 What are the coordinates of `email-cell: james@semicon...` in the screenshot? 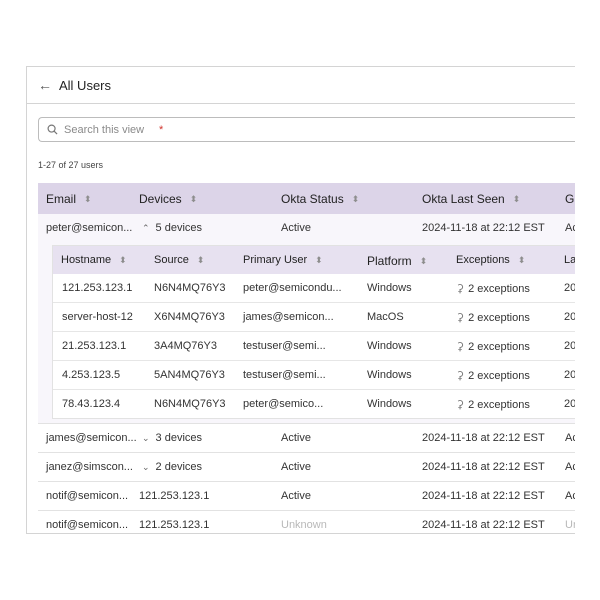 It's located at (91, 438).